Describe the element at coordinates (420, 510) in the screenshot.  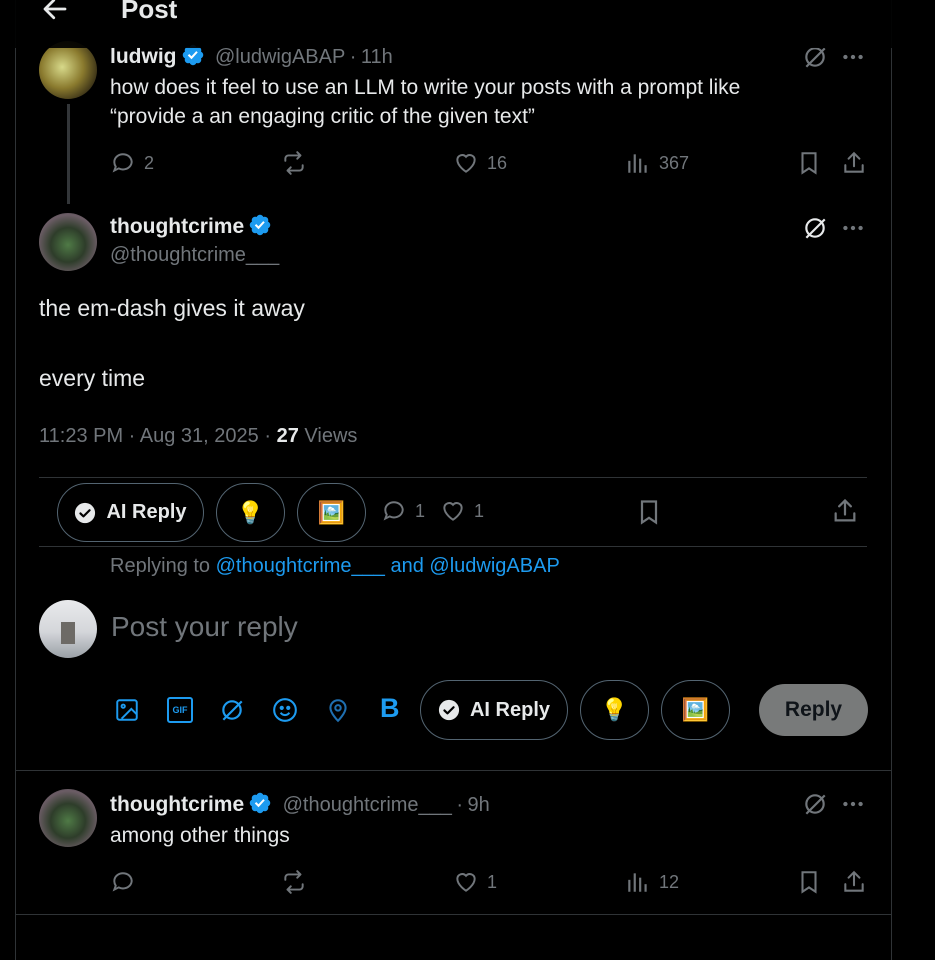
I see `reply-count: 1` at that location.